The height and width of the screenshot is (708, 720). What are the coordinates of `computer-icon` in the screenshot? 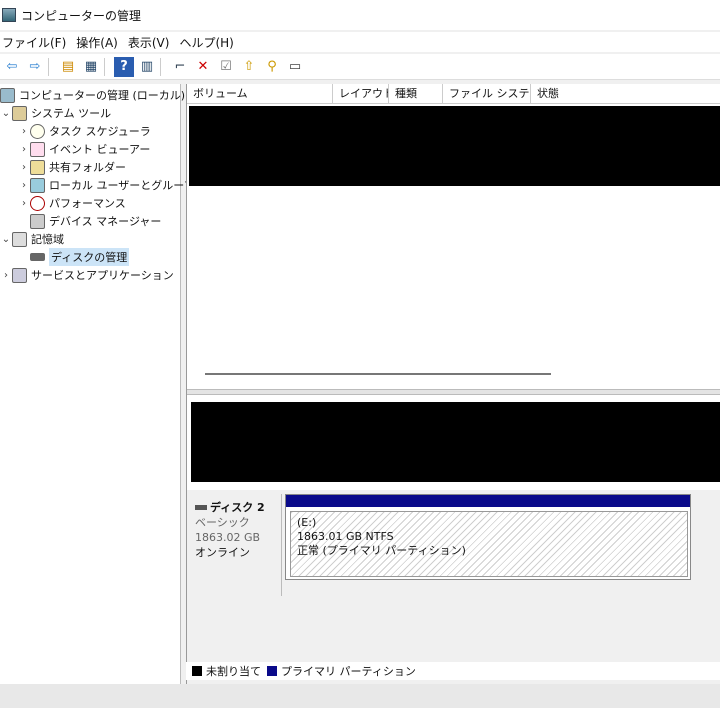 It's located at (7, 95).